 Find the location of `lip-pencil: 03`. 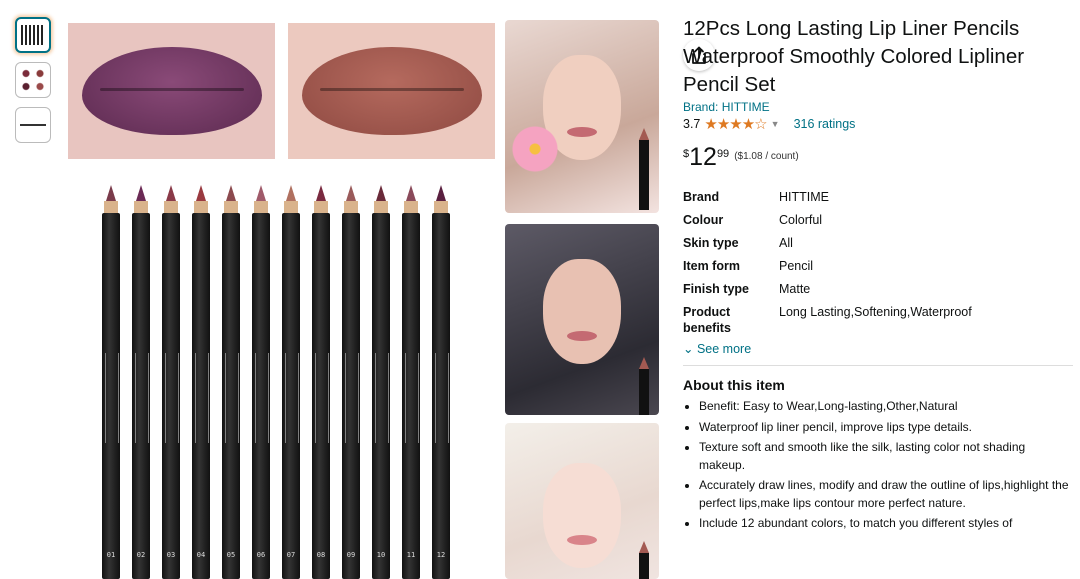

lip-pencil: 03 is located at coordinates (171, 382).